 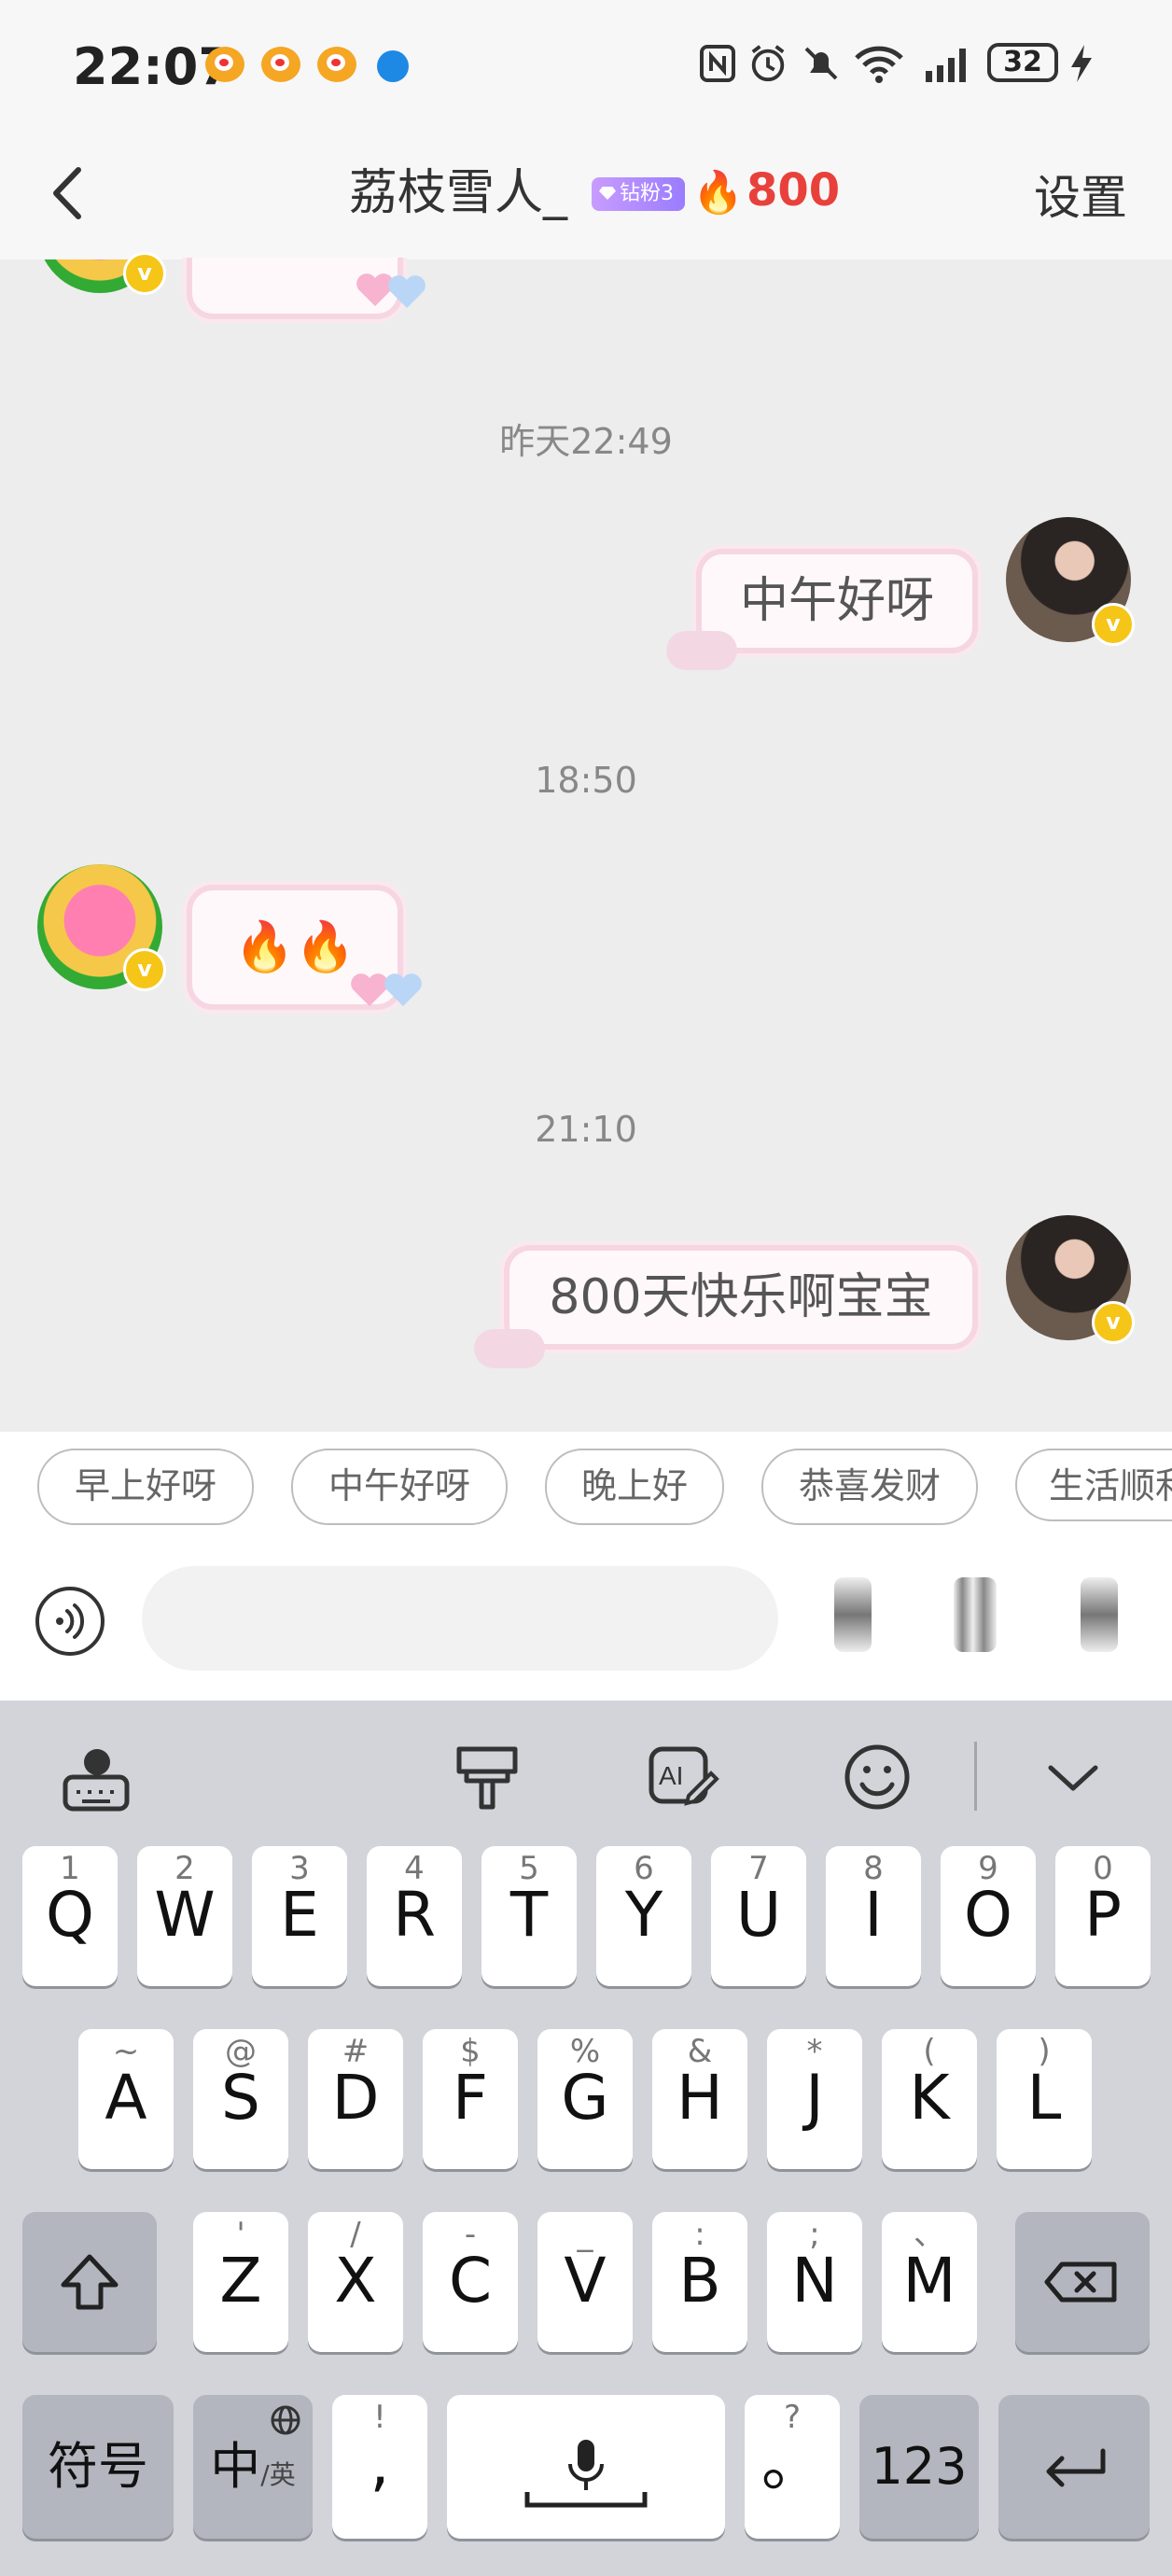 What do you see at coordinates (70, 1916) in the screenshot?
I see `key-q: 1Q` at bounding box center [70, 1916].